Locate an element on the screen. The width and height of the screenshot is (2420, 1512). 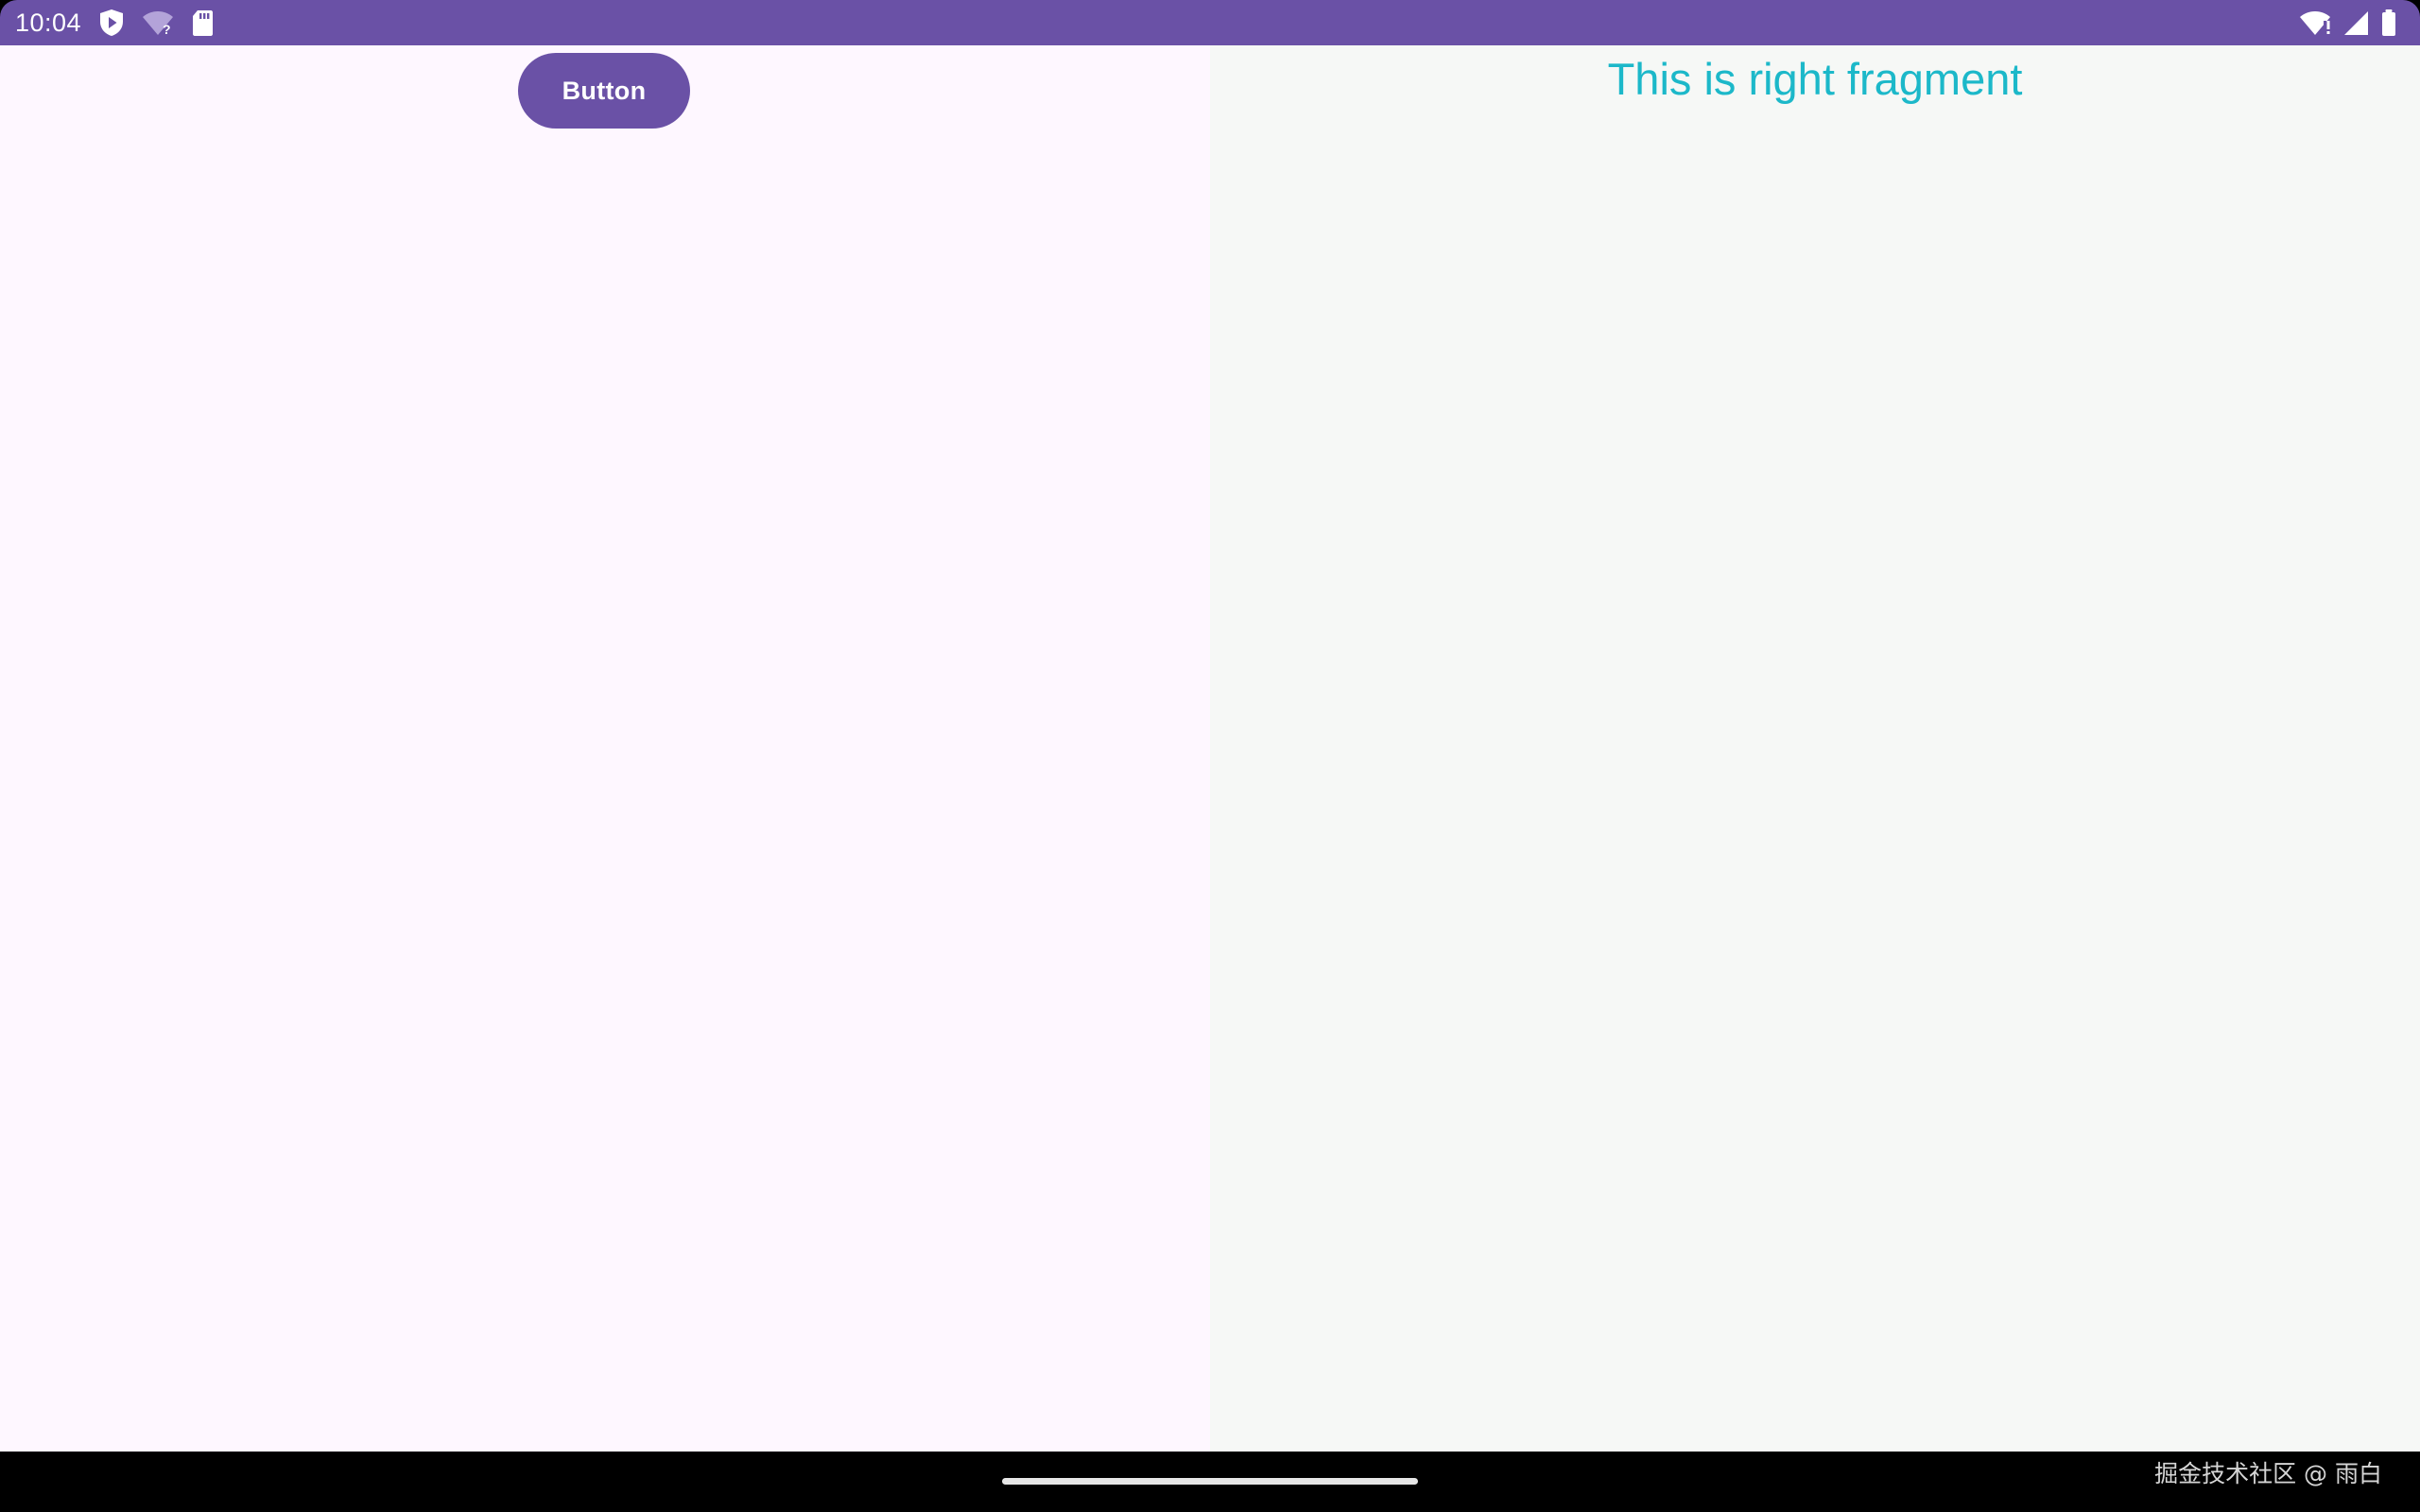
fragment-button: Button is located at coordinates (604, 91).